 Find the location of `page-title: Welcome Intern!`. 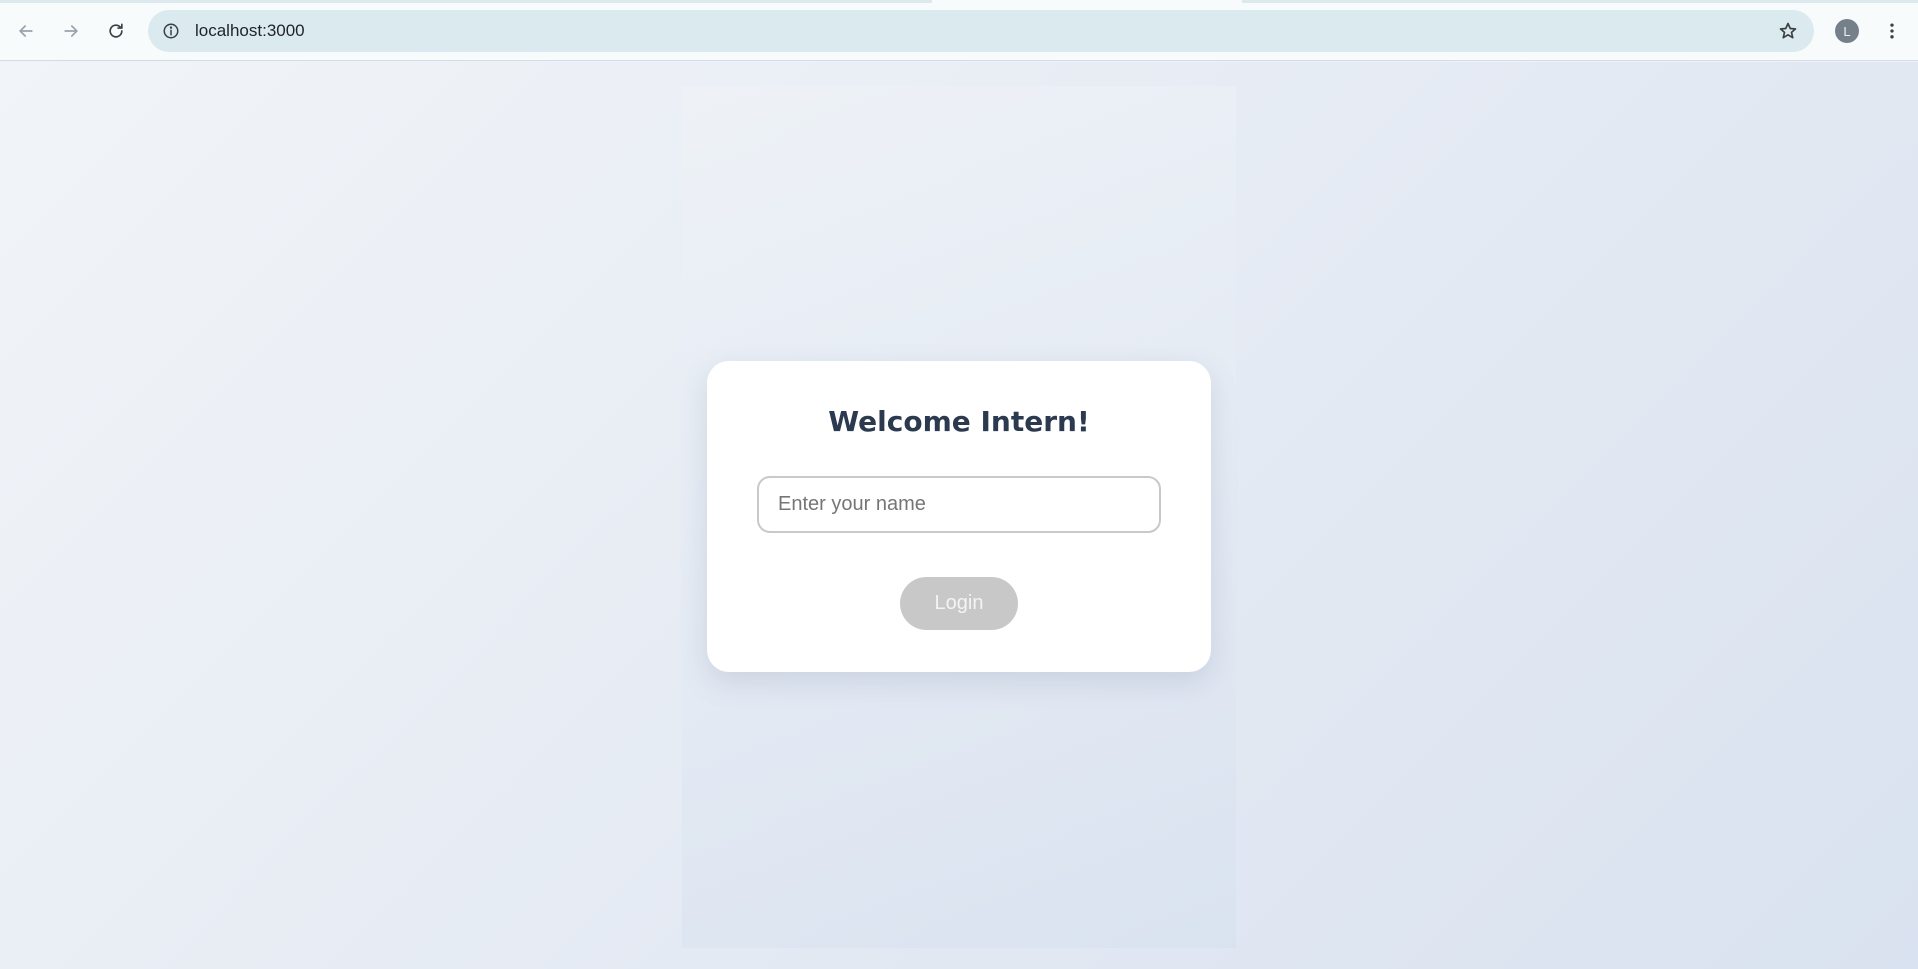

page-title: Welcome Intern! is located at coordinates (959, 421).